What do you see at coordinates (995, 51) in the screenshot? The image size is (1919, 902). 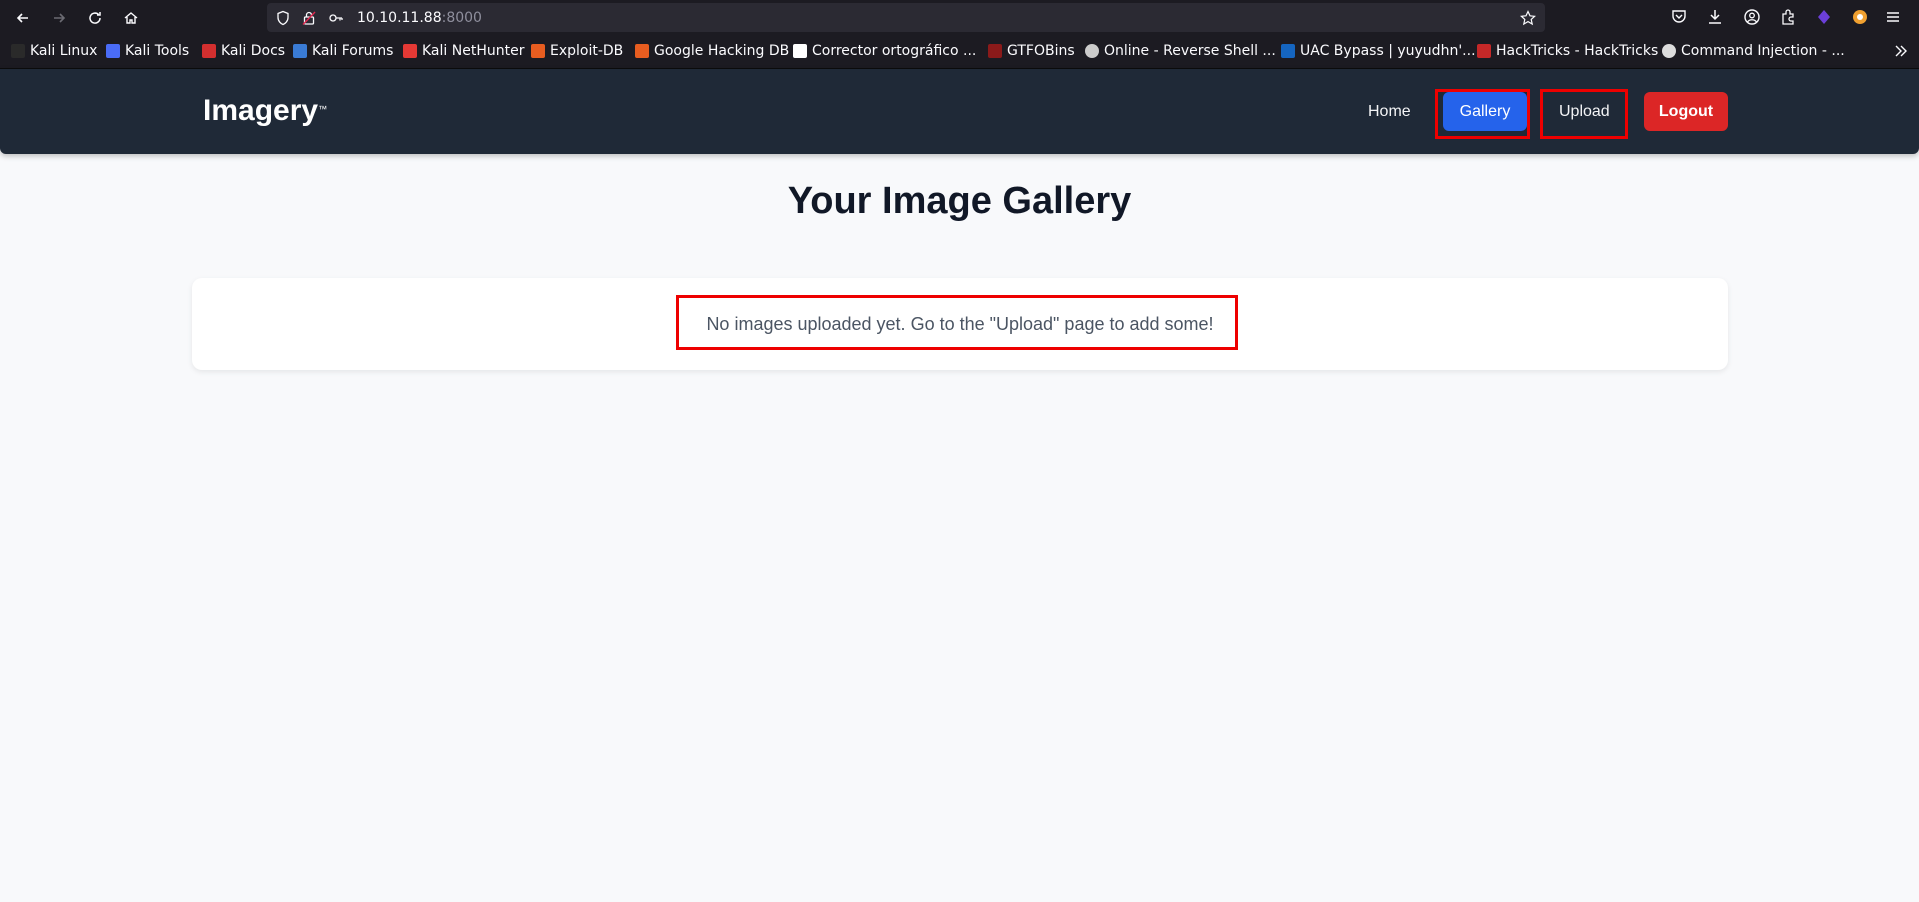 I see `gtfobins-icon` at bounding box center [995, 51].